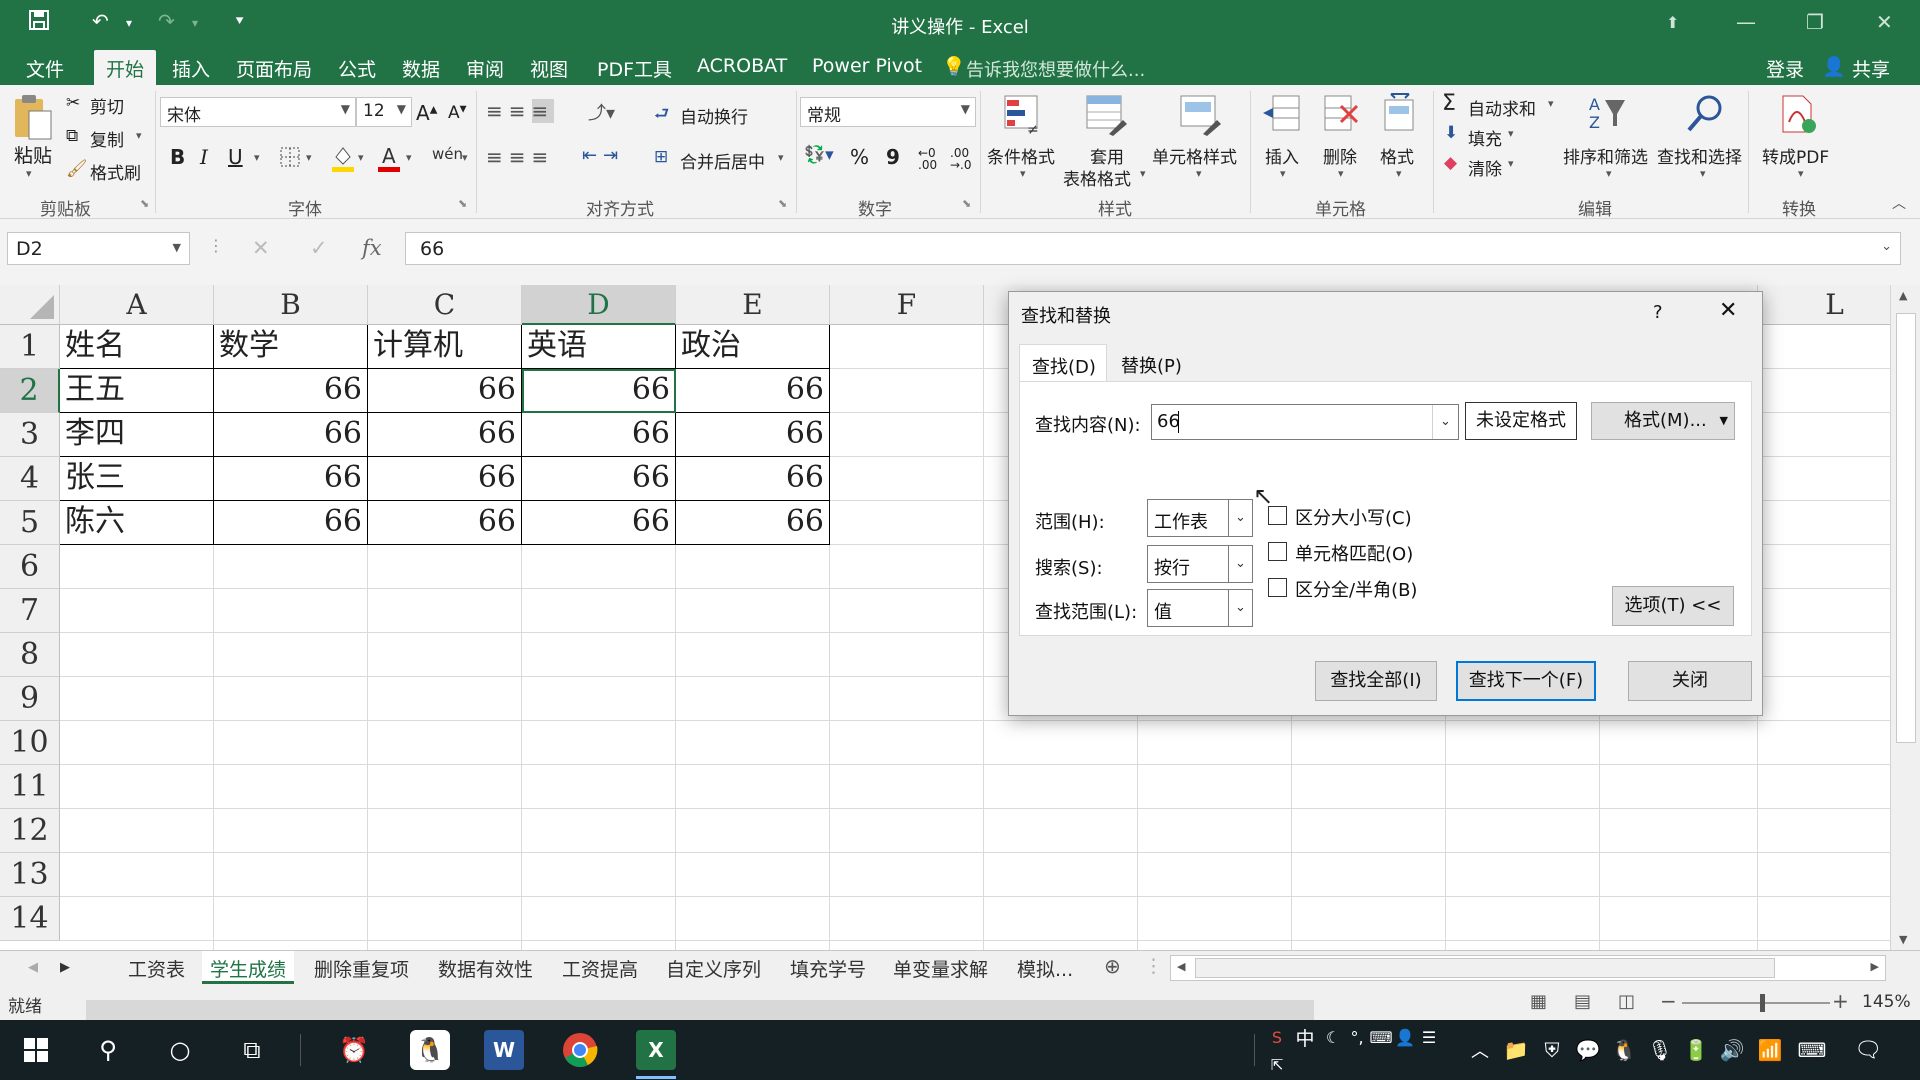  I want to click on cell-a1: 姓名, so click(137, 347).